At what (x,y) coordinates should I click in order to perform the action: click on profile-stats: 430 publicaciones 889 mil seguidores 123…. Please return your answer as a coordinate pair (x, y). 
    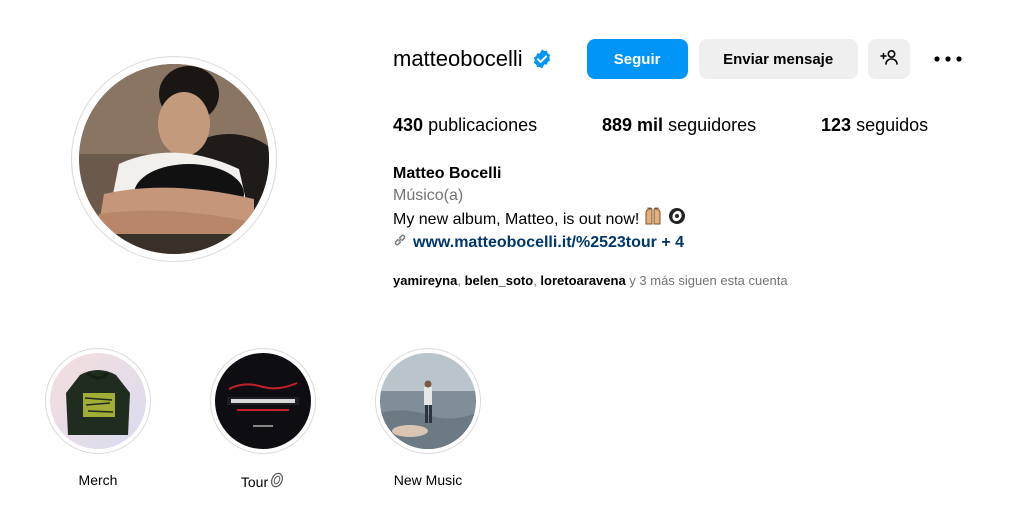
    Looking at the image, I should click on (660, 125).